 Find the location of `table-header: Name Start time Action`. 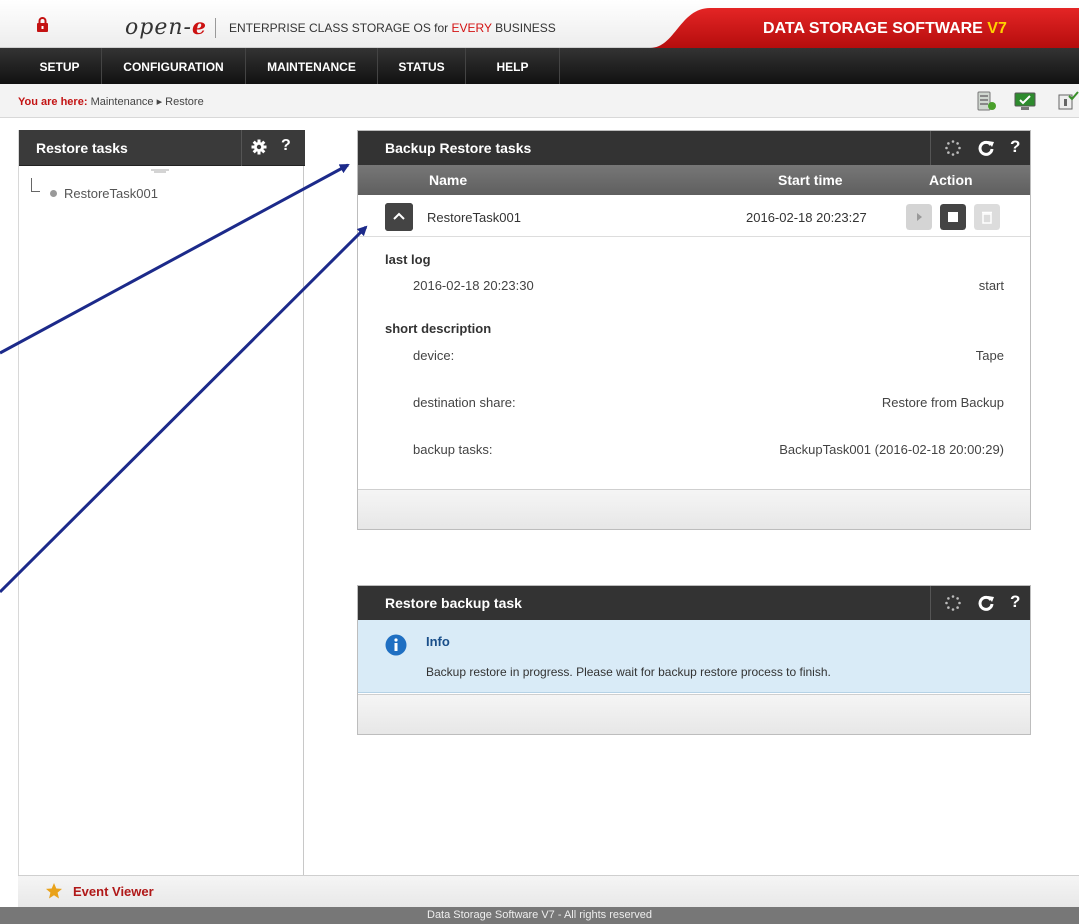

table-header: Name Start time Action is located at coordinates (694, 180).